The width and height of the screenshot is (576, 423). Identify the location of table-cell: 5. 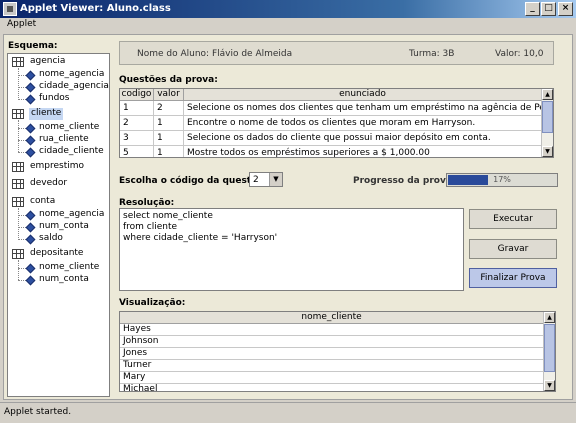
(137, 151).